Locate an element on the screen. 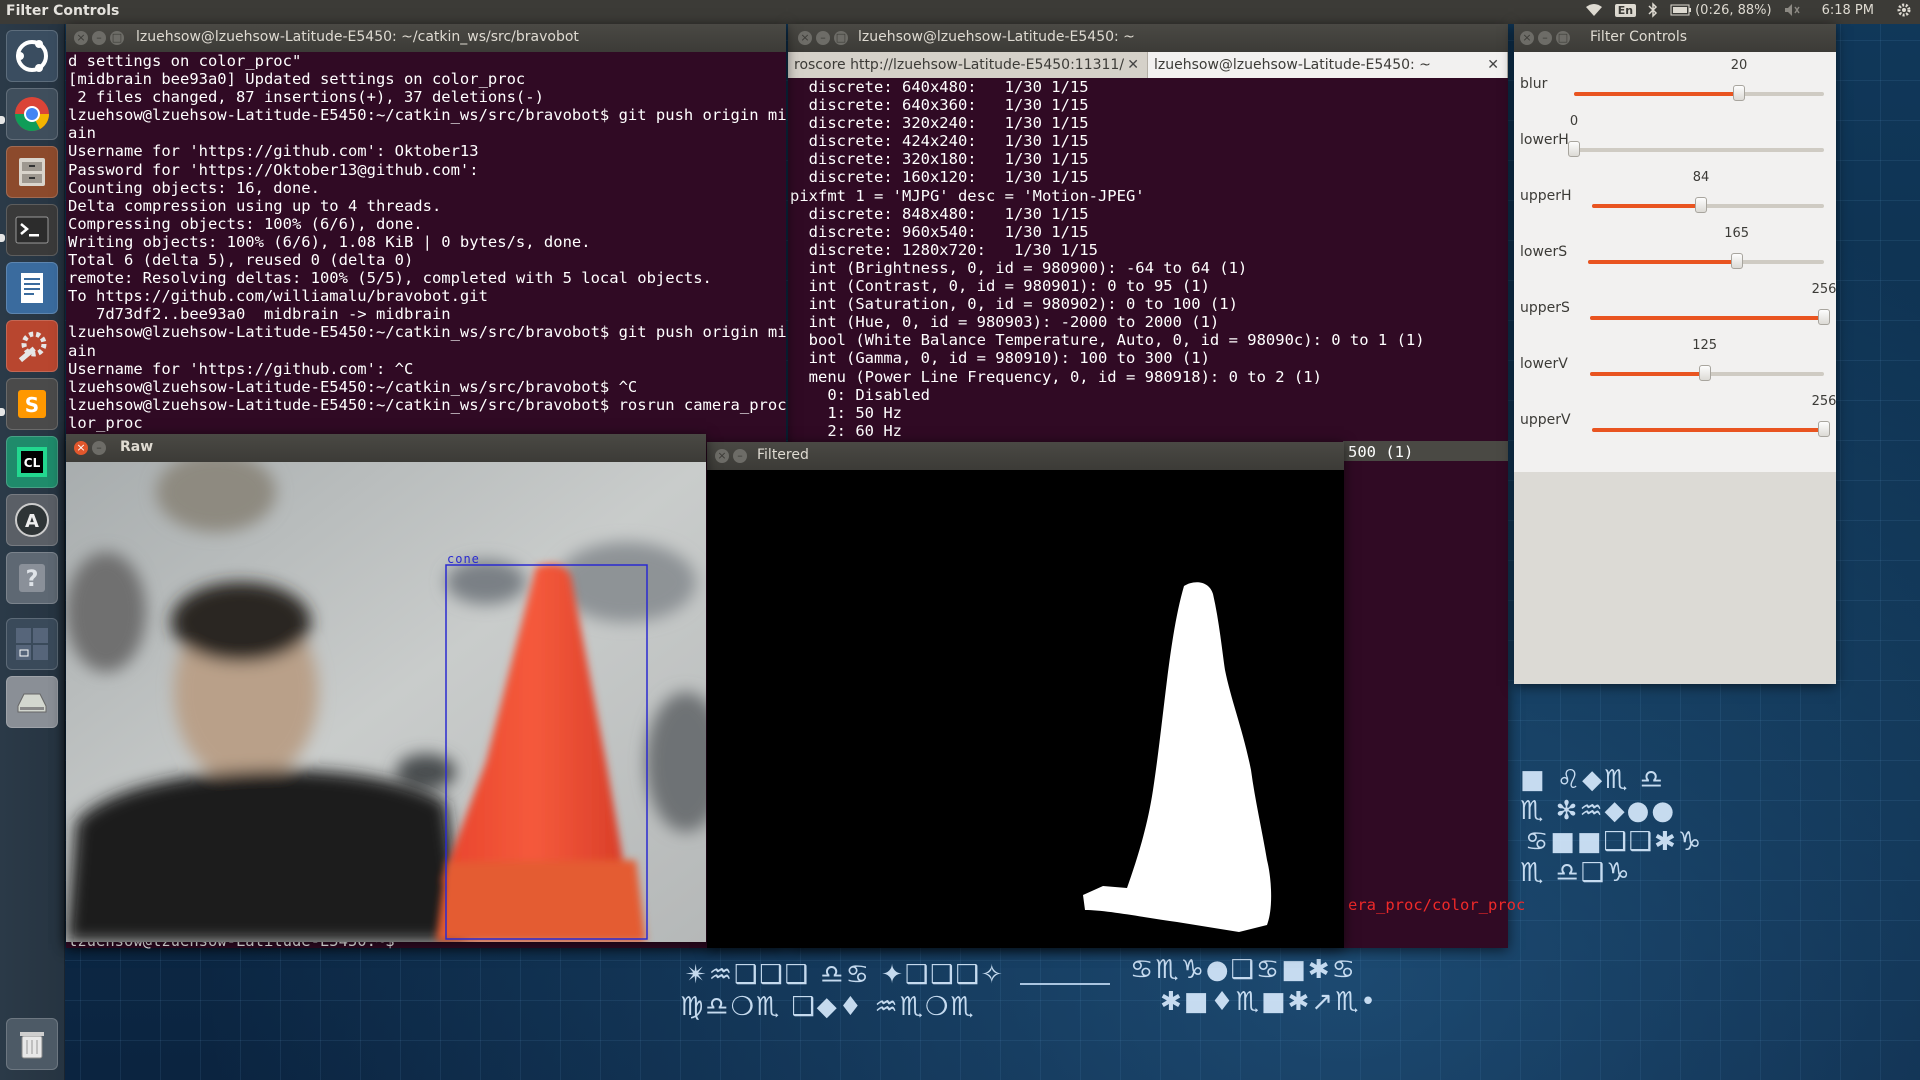  slider-lowerv: lowerV 125 is located at coordinates (1674, 364).